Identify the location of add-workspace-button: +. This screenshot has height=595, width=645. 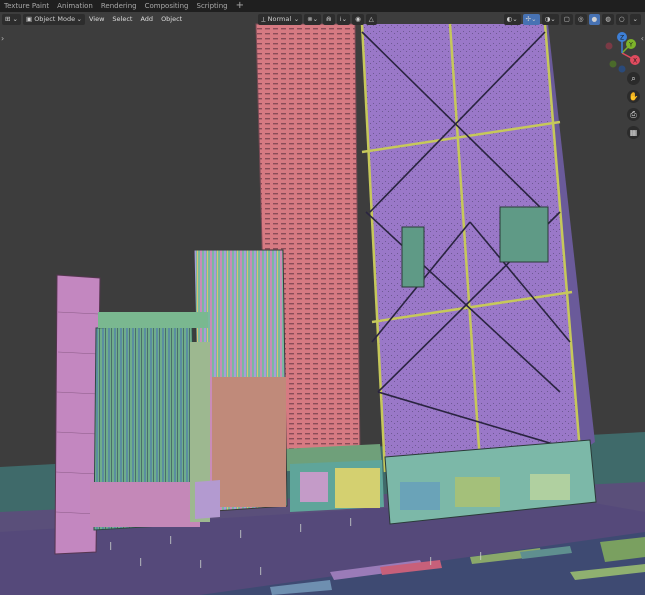
(240, 6).